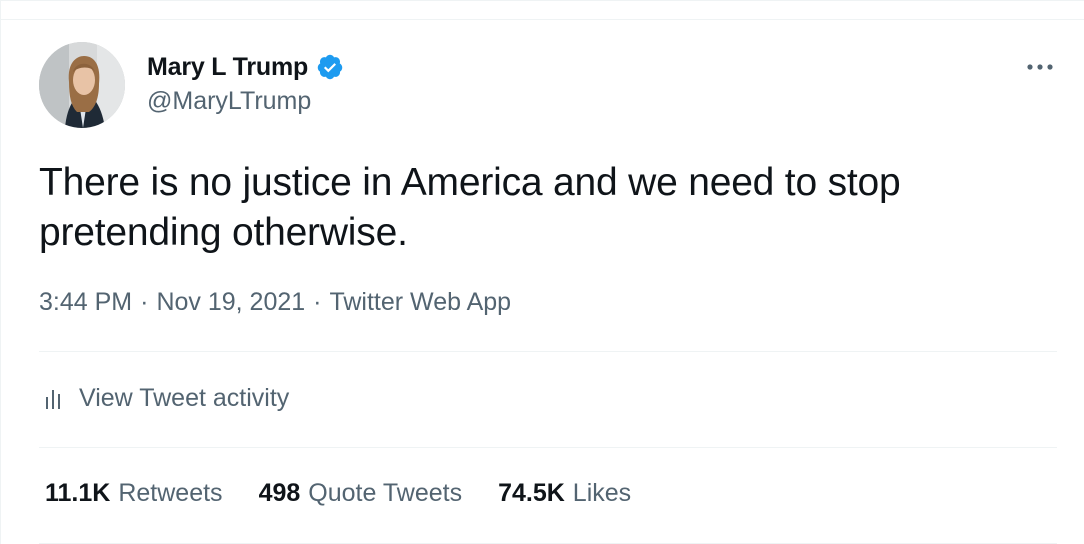 The width and height of the screenshot is (1084, 544). What do you see at coordinates (53, 399) in the screenshot?
I see `bar-chart-icon` at bounding box center [53, 399].